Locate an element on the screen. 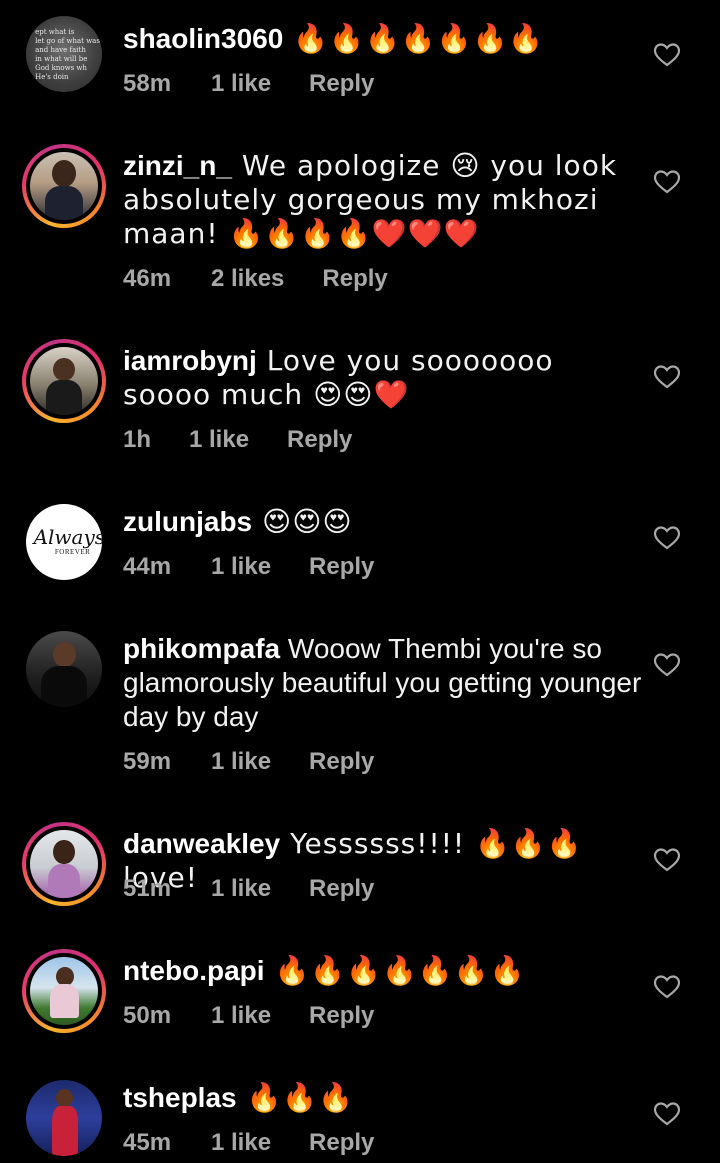 This screenshot has width=720, height=1163. comment-meta: 59m 1 like Reply is located at coordinates (248, 762).